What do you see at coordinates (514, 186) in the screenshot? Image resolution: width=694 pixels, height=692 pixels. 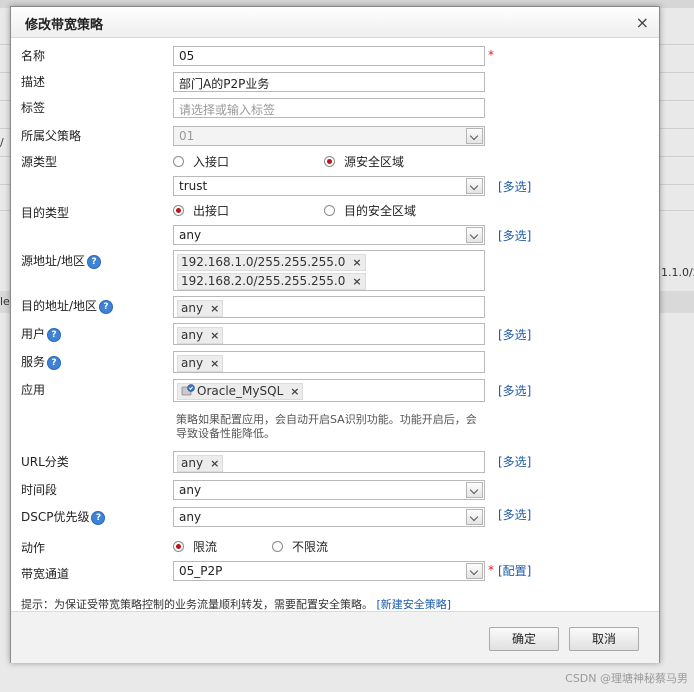 I see `source-zone-multiselect-link: [多选]` at bounding box center [514, 186].